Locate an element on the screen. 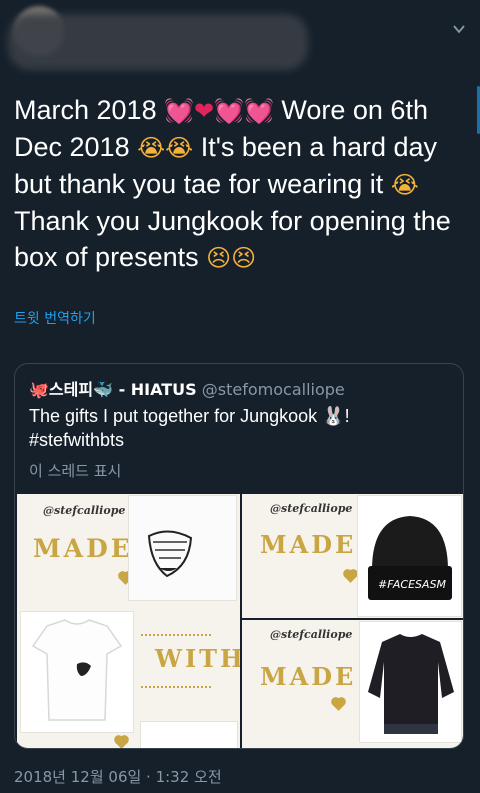 Image resolution: width=480 pixels, height=793 pixels. tshirt-photo is located at coordinates (77, 672).